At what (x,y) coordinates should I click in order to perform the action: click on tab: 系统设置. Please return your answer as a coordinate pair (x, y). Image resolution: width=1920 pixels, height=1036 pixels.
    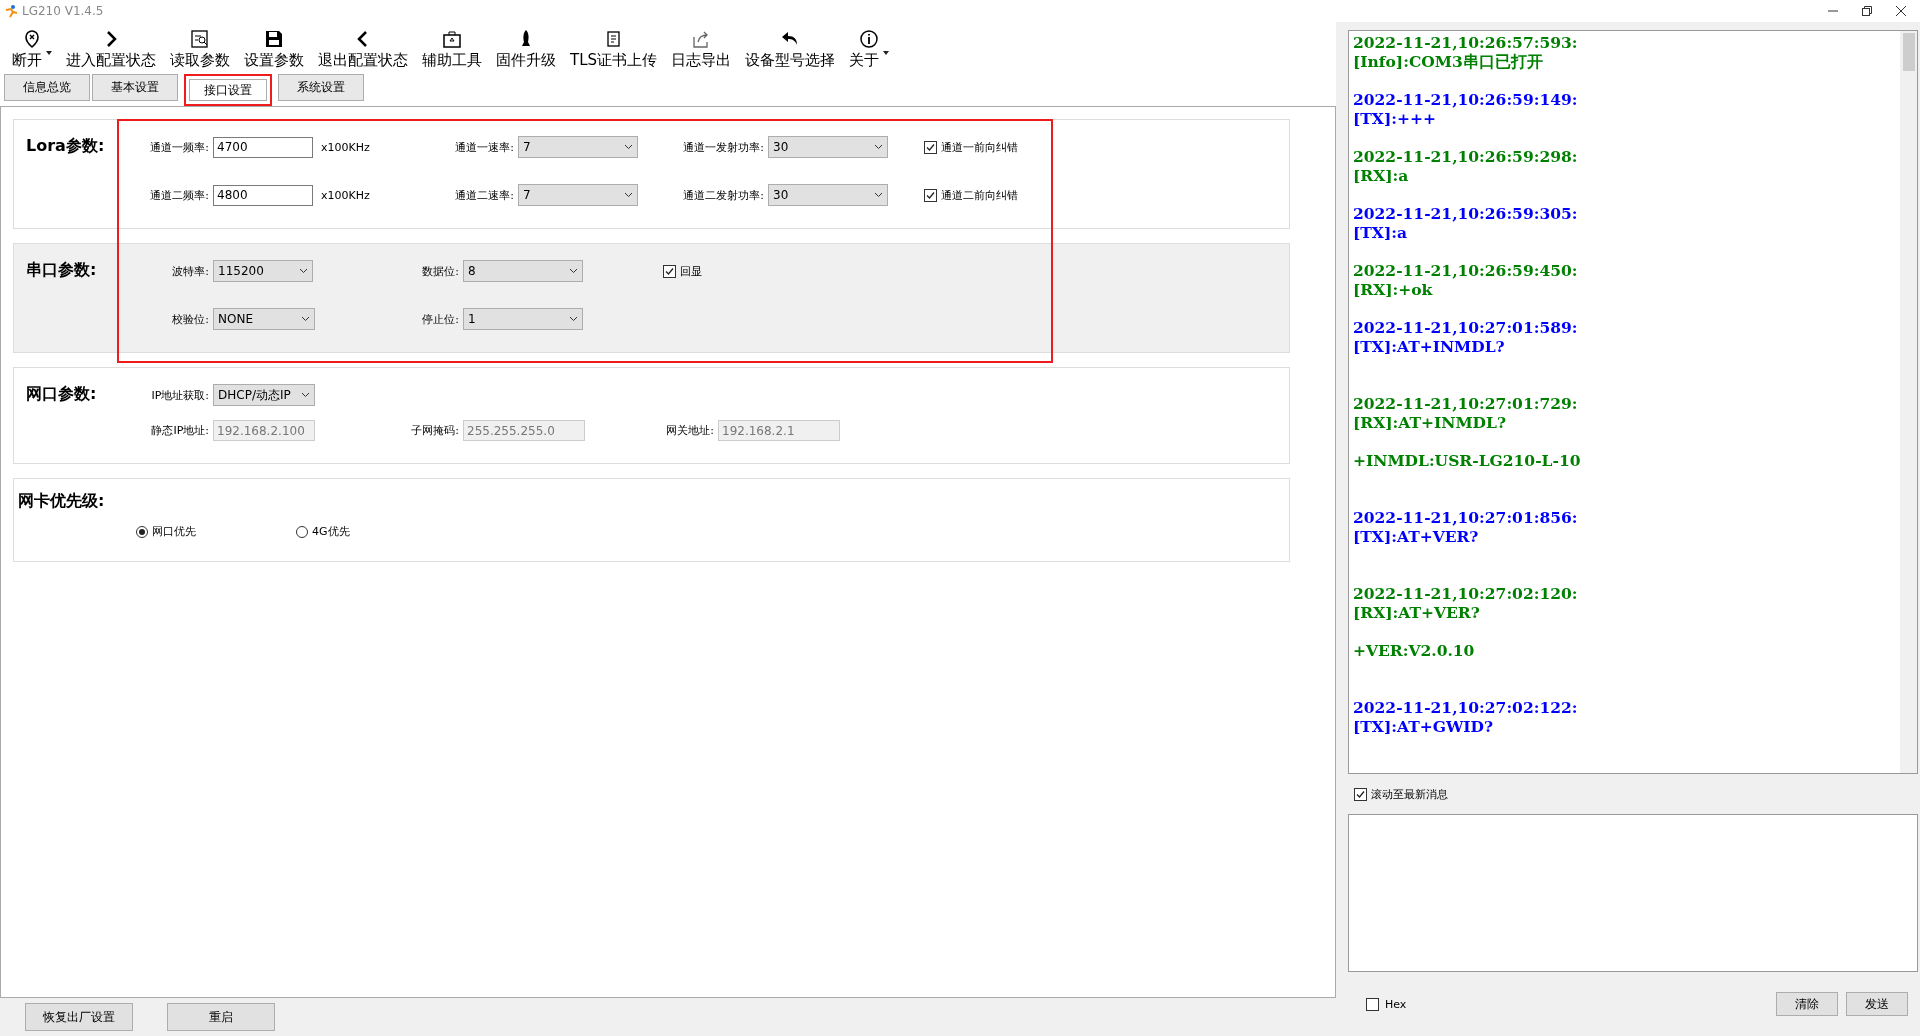
    Looking at the image, I should click on (321, 87).